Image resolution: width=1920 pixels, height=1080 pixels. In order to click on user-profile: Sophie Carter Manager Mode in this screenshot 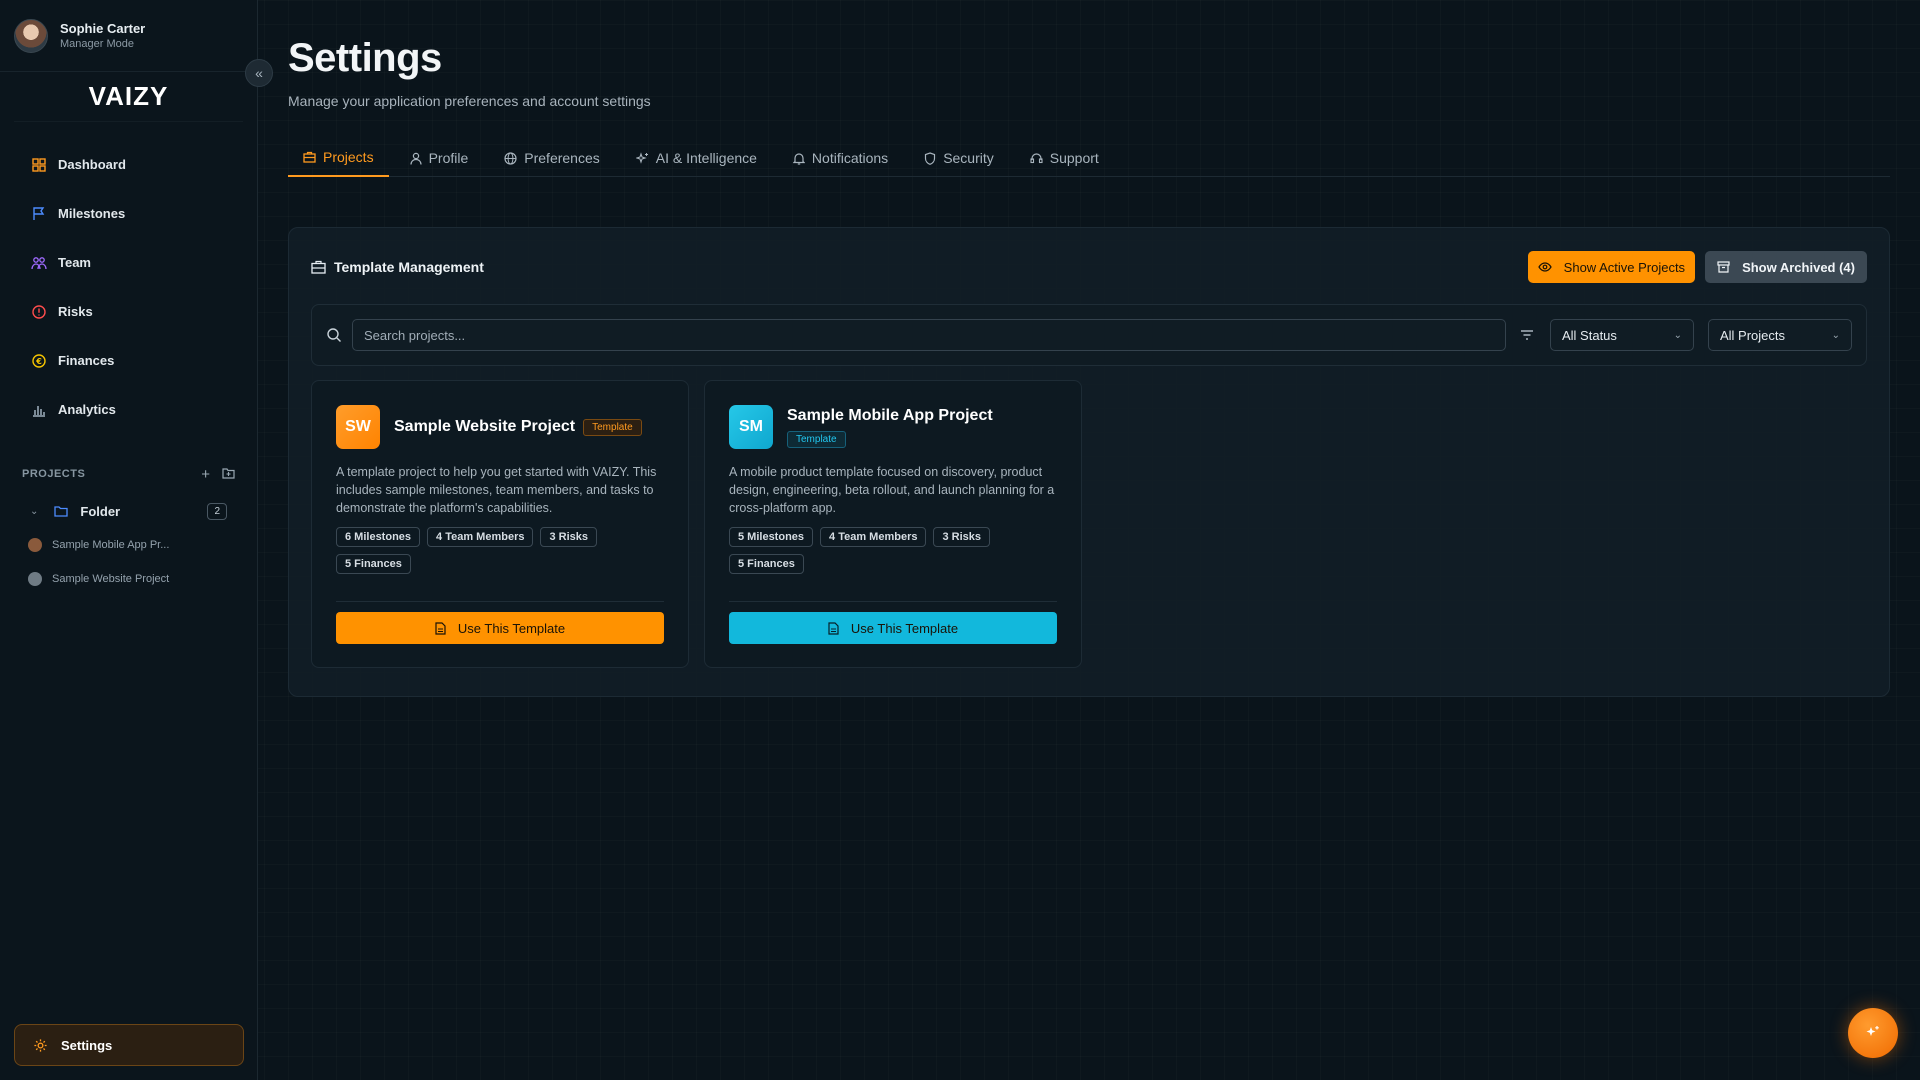, I will do `click(128, 36)`.